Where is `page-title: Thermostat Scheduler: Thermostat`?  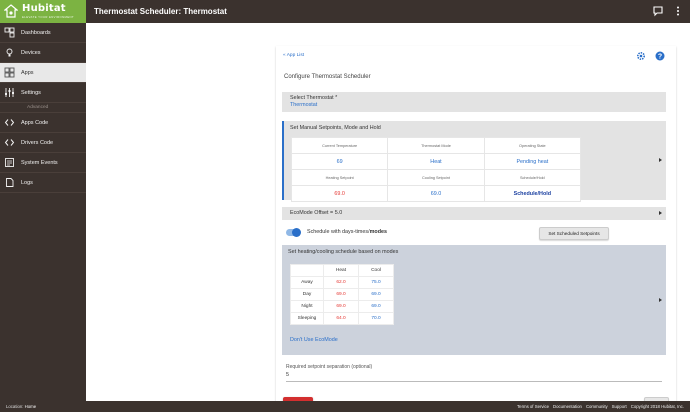
page-title: Thermostat Scheduler: Thermostat is located at coordinates (160, 11).